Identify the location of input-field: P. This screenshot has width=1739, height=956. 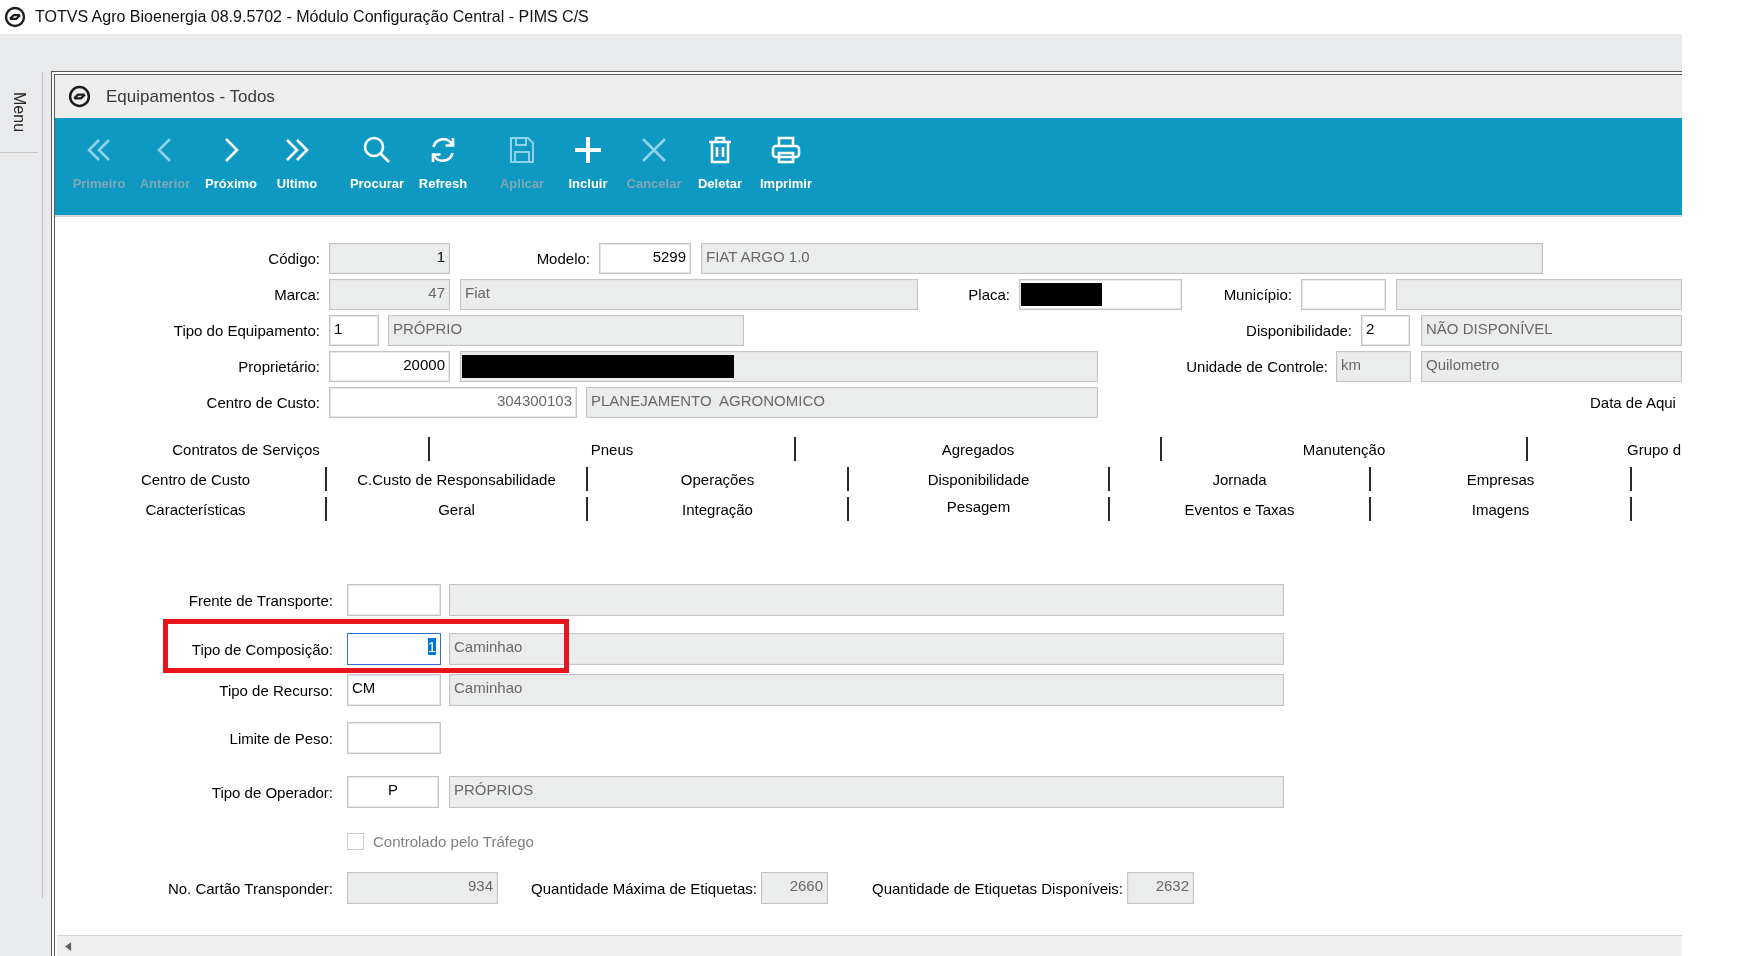
(393, 792).